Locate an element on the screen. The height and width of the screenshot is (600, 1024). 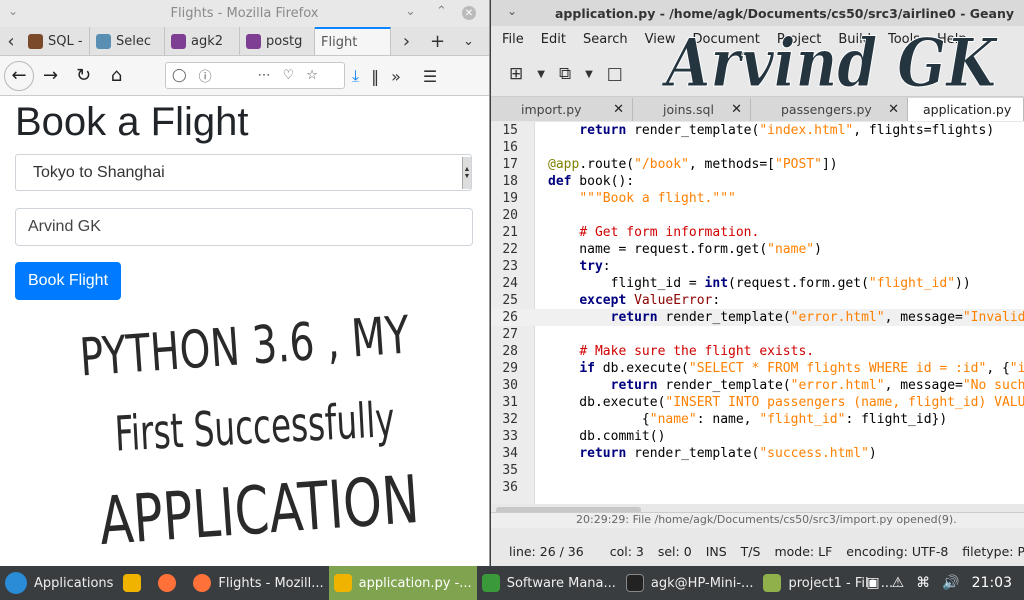
code-line: 28 # Make sure the flight exists. is located at coordinates (757, 351).